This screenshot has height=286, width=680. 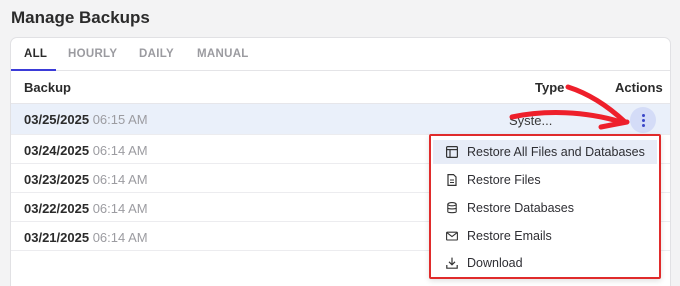 I want to click on menu-item-restore-emails: Restore Emails, so click(x=545, y=236).